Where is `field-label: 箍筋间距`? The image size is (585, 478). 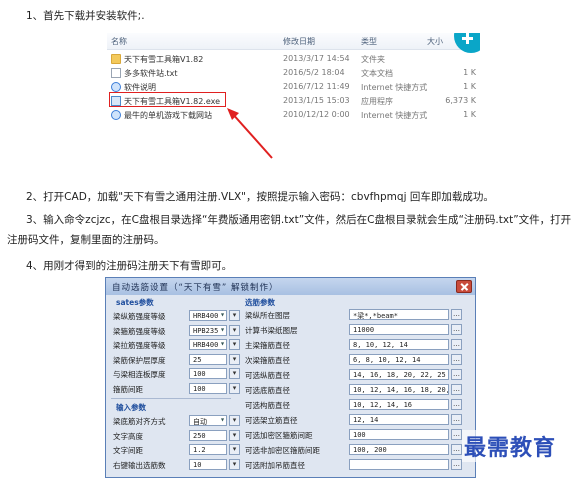
field-label: 箍筋间距 is located at coordinates (128, 389).